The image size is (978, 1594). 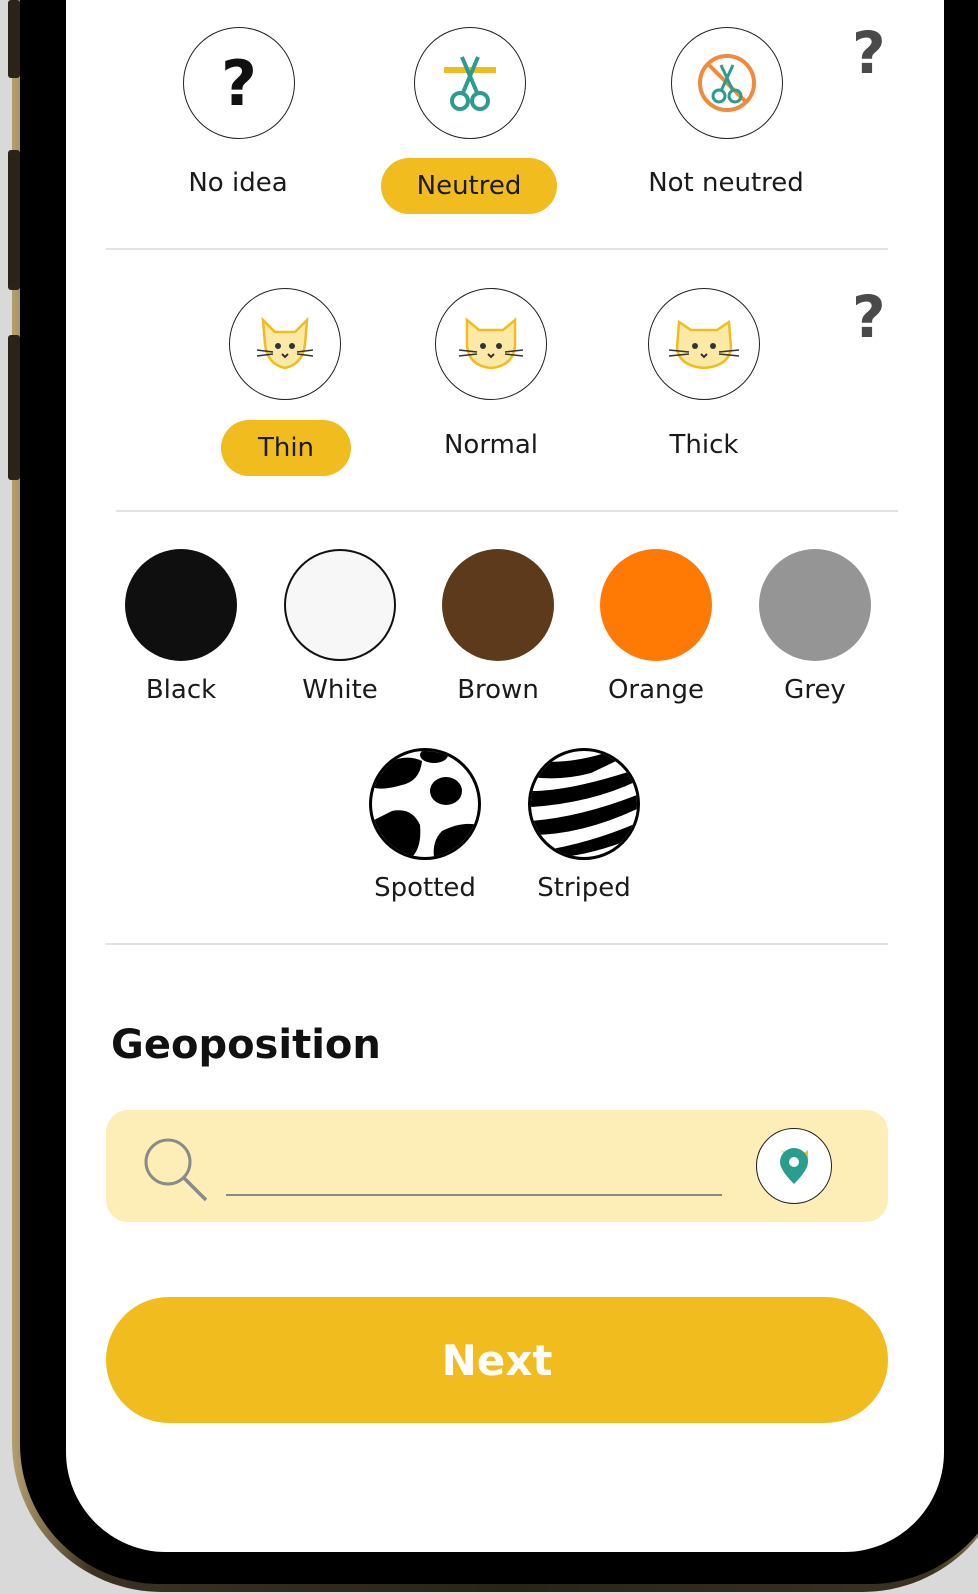 I want to click on location-pin-icon, so click(x=794, y=1166).